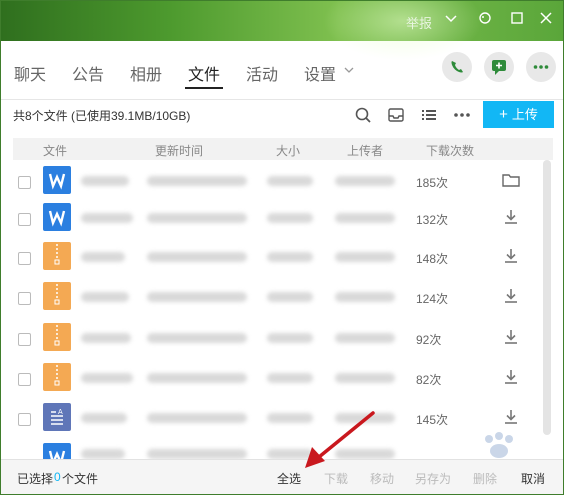 The height and width of the screenshot is (495, 564). Describe the element at coordinates (499, 445) in the screenshot. I see `watermark-logo` at that location.